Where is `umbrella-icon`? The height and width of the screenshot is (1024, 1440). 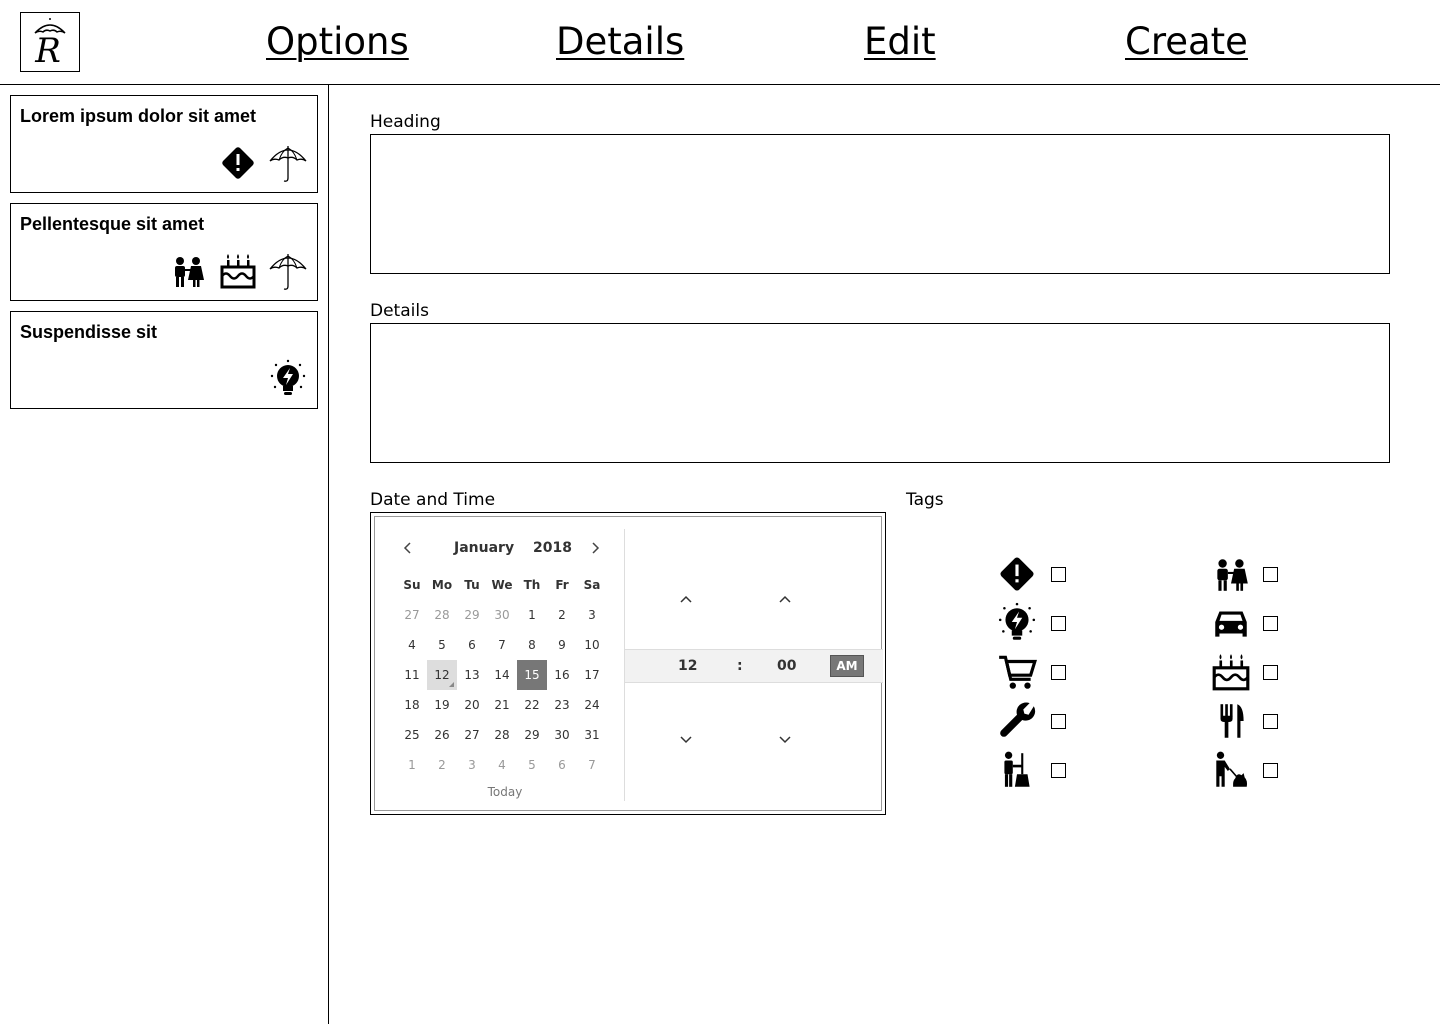 umbrella-icon is located at coordinates (288, 163).